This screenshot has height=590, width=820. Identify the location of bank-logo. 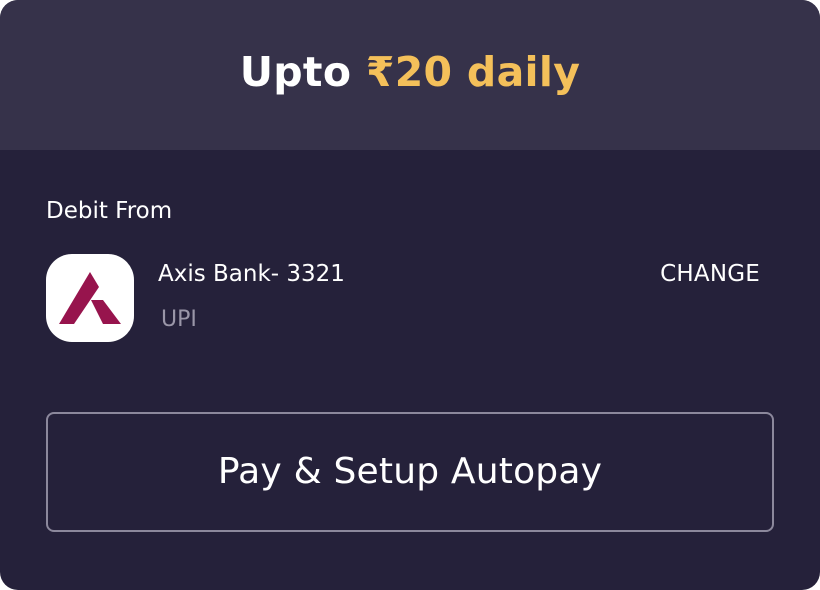
(90, 298).